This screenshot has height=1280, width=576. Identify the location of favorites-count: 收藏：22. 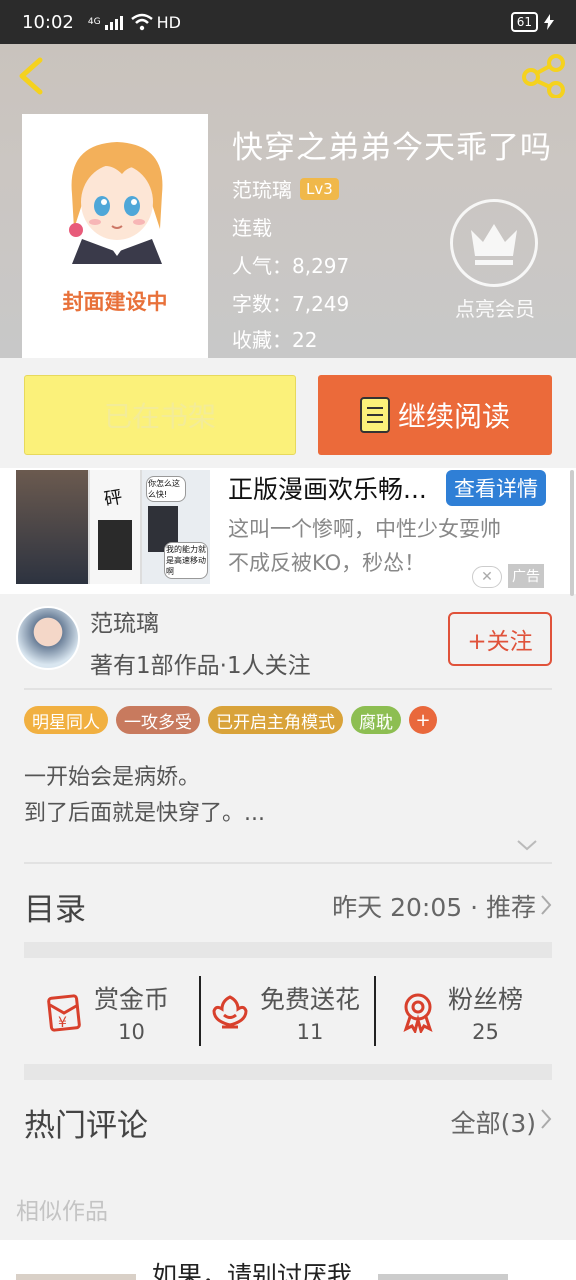
(275, 340).